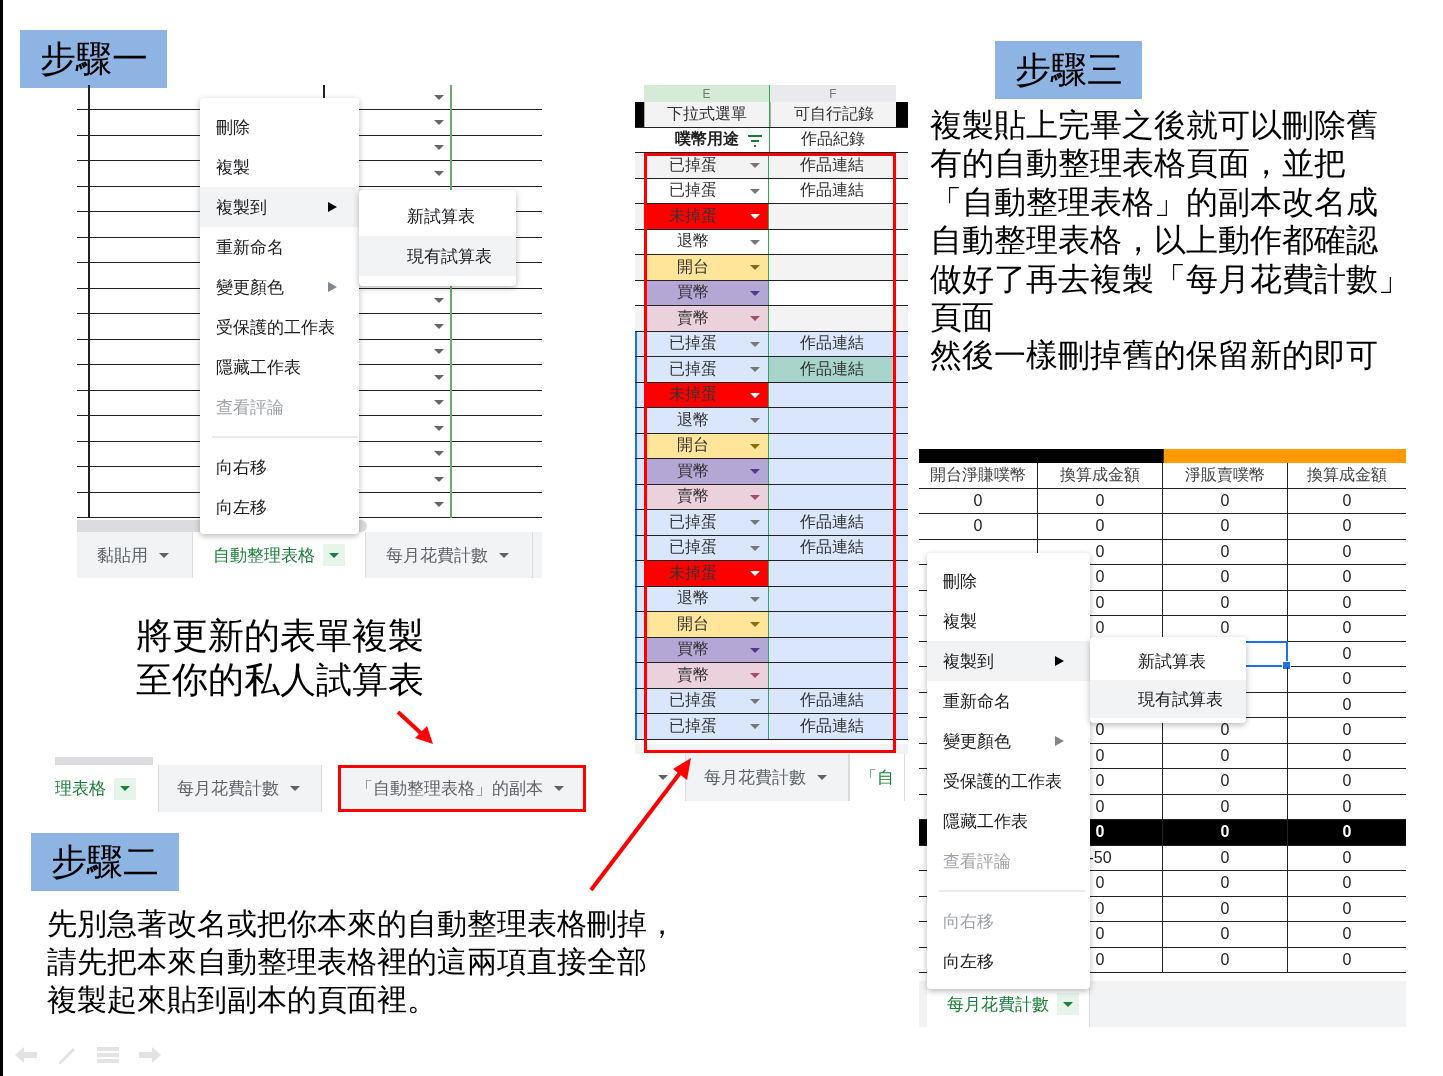  What do you see at coordinates (978, 475) in the screenshot?
I see `column-header: 開台淨賺噗幣` at bounding box center [978, 475].